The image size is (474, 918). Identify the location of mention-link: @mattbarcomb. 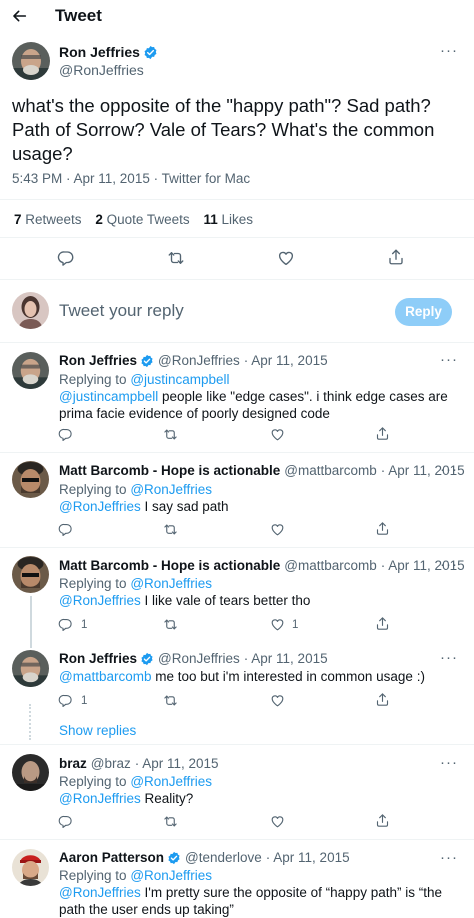
(105, 676).